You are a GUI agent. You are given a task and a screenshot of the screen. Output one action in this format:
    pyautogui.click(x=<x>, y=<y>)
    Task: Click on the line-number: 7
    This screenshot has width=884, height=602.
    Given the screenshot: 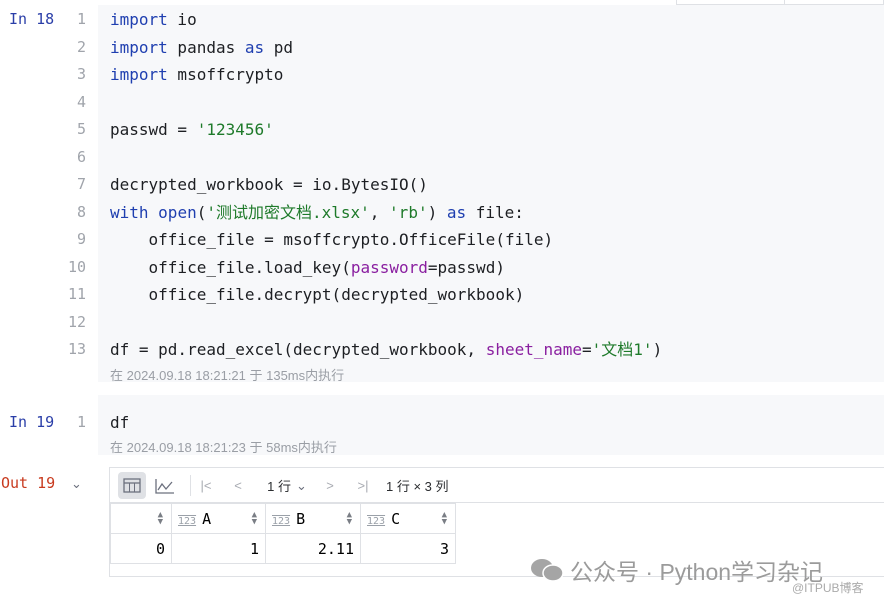 What is the action you would take?
    pyautogui.click(x=81, y=184)
    